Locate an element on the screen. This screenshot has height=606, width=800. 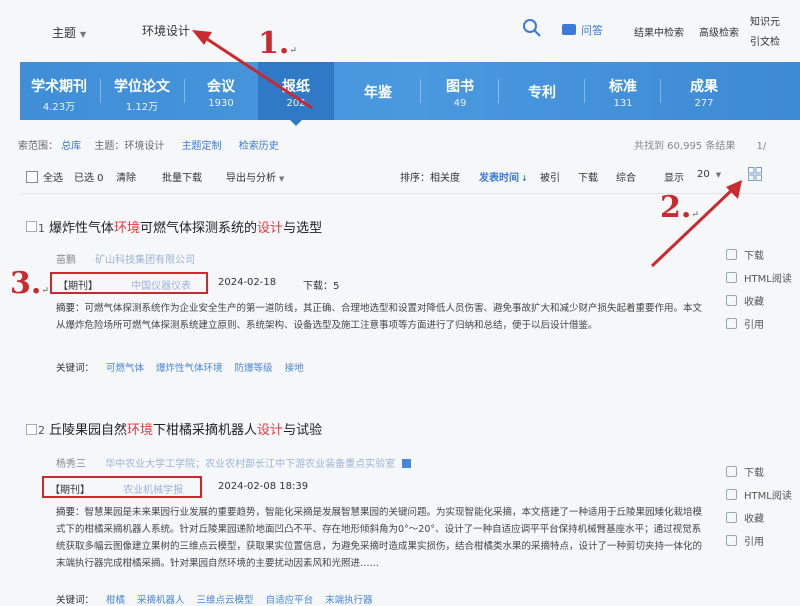
category-theses: 学位论文 1.12万 is located at coordinates (142, 91).